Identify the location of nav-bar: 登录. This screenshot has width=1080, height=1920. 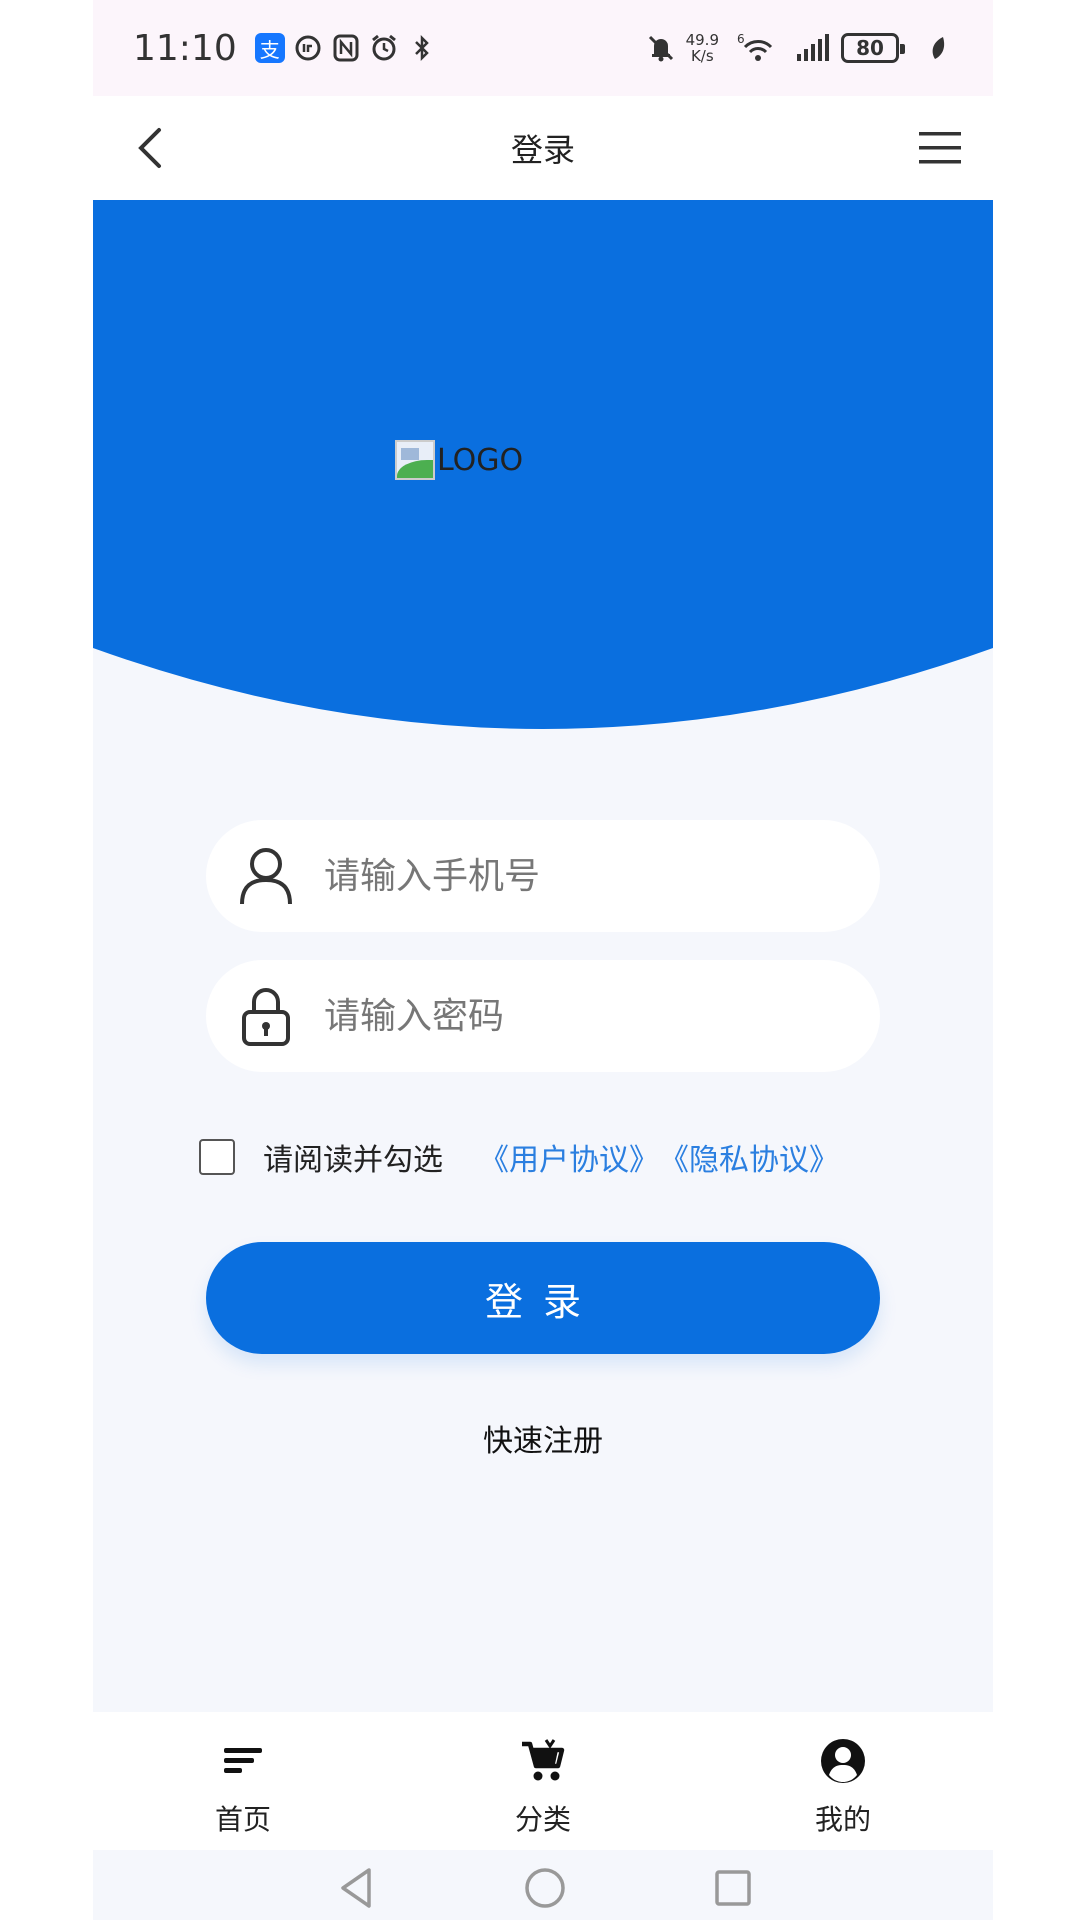
(543, 148).